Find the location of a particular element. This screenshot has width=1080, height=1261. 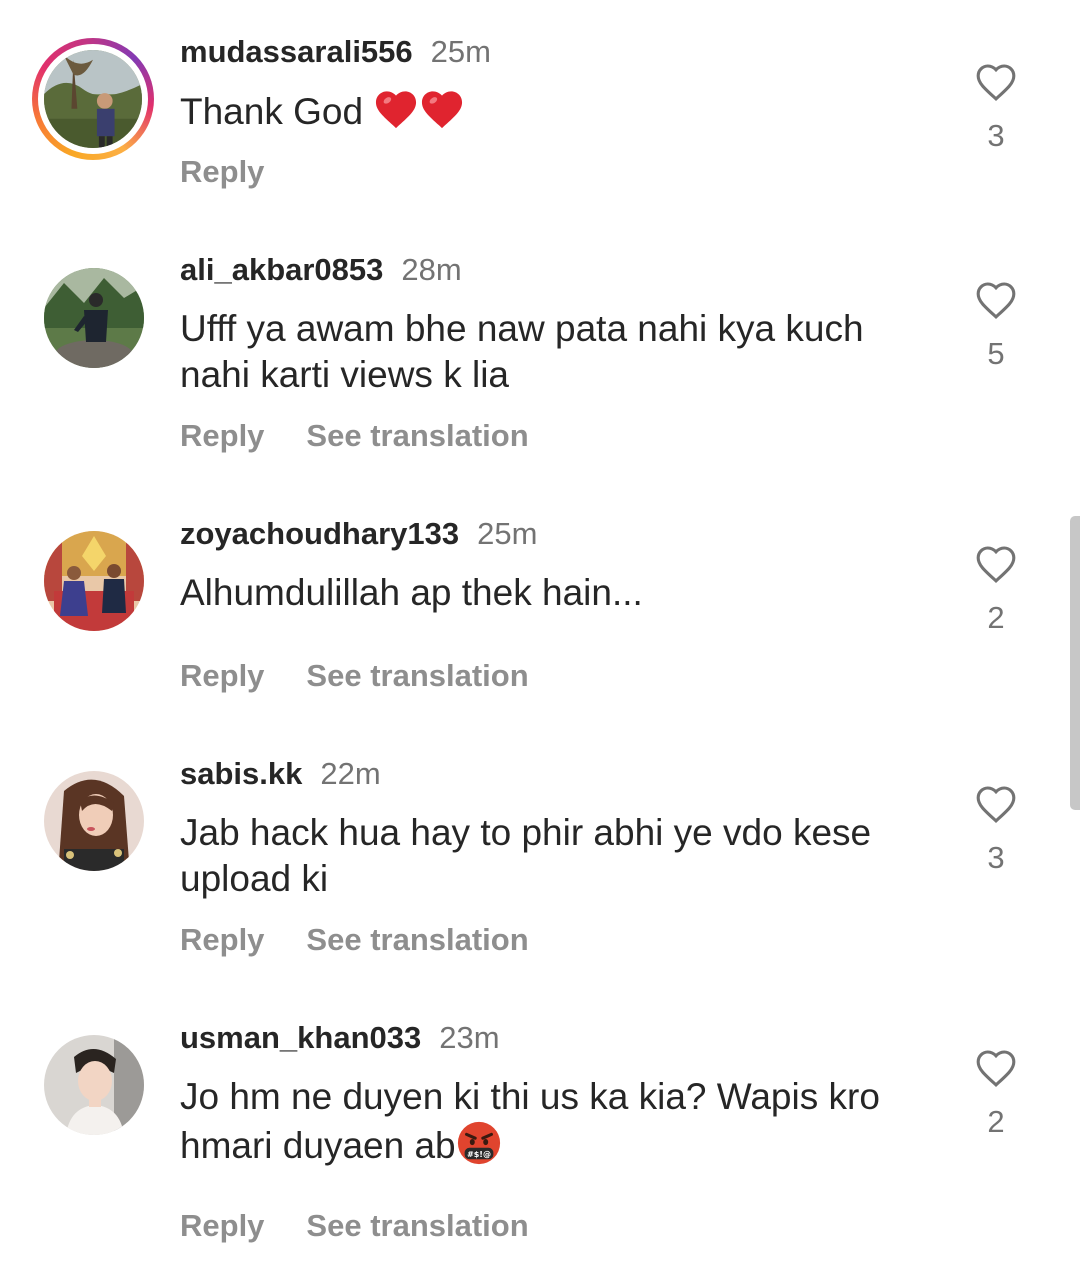

avatar-story-ring is located at coordinates (93, 99).